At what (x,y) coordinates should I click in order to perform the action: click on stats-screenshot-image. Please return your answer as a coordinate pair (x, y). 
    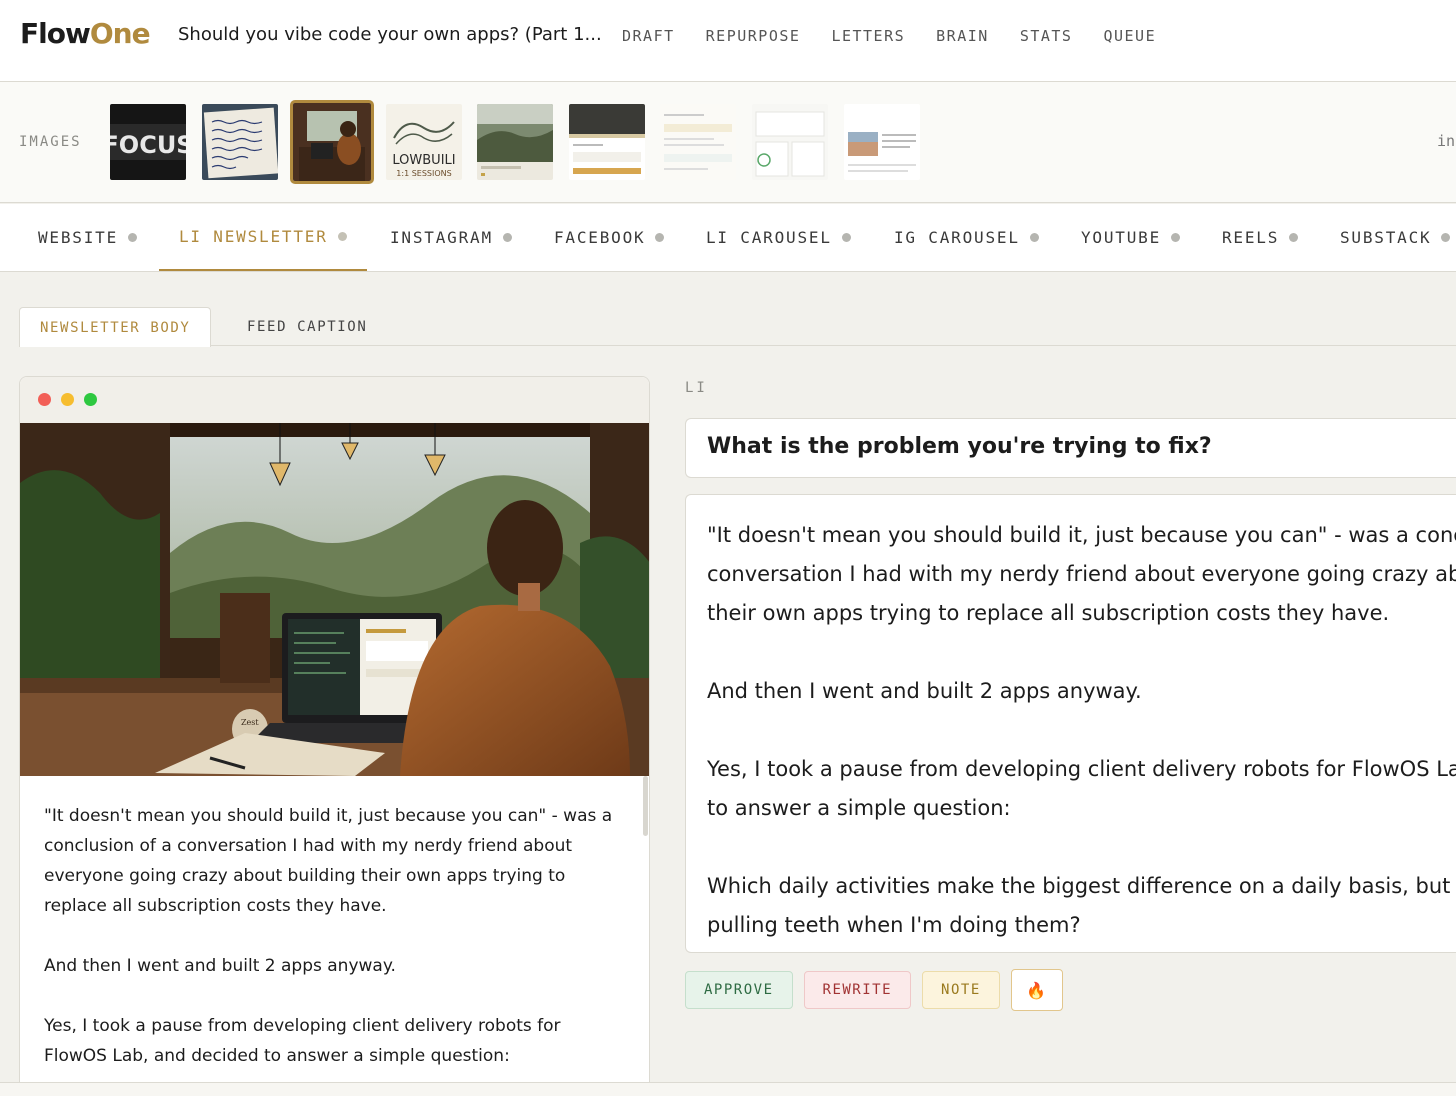
    Looking at the image, I should click on (790, 142).